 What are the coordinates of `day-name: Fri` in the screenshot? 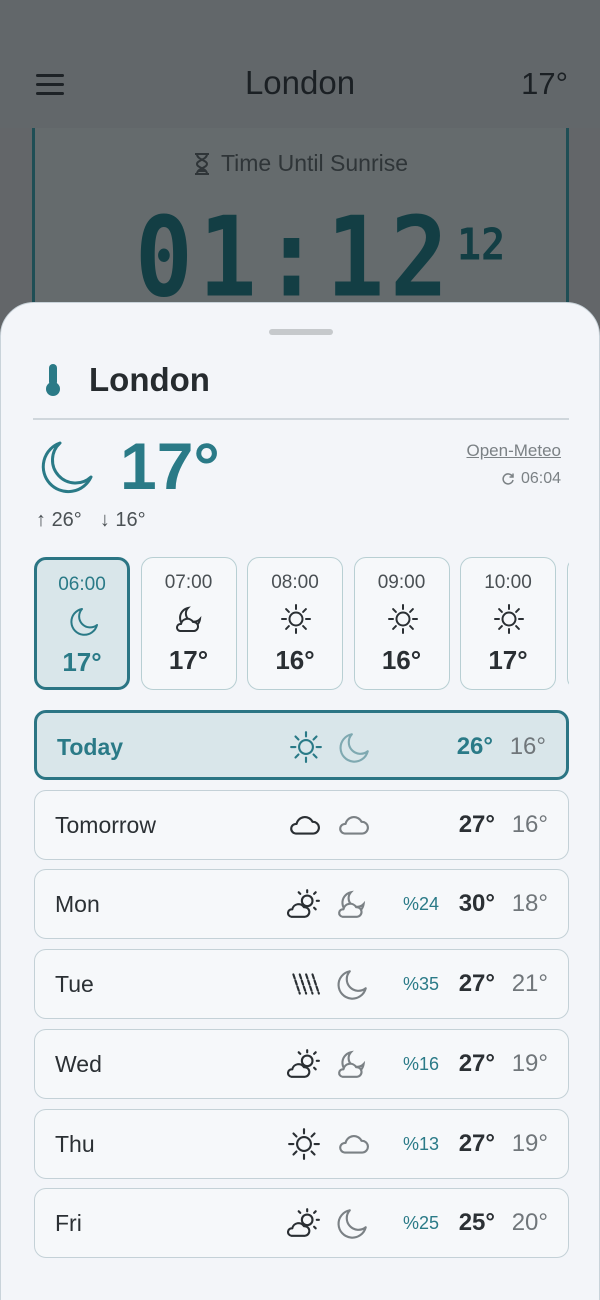 It's located at (68, 1223).